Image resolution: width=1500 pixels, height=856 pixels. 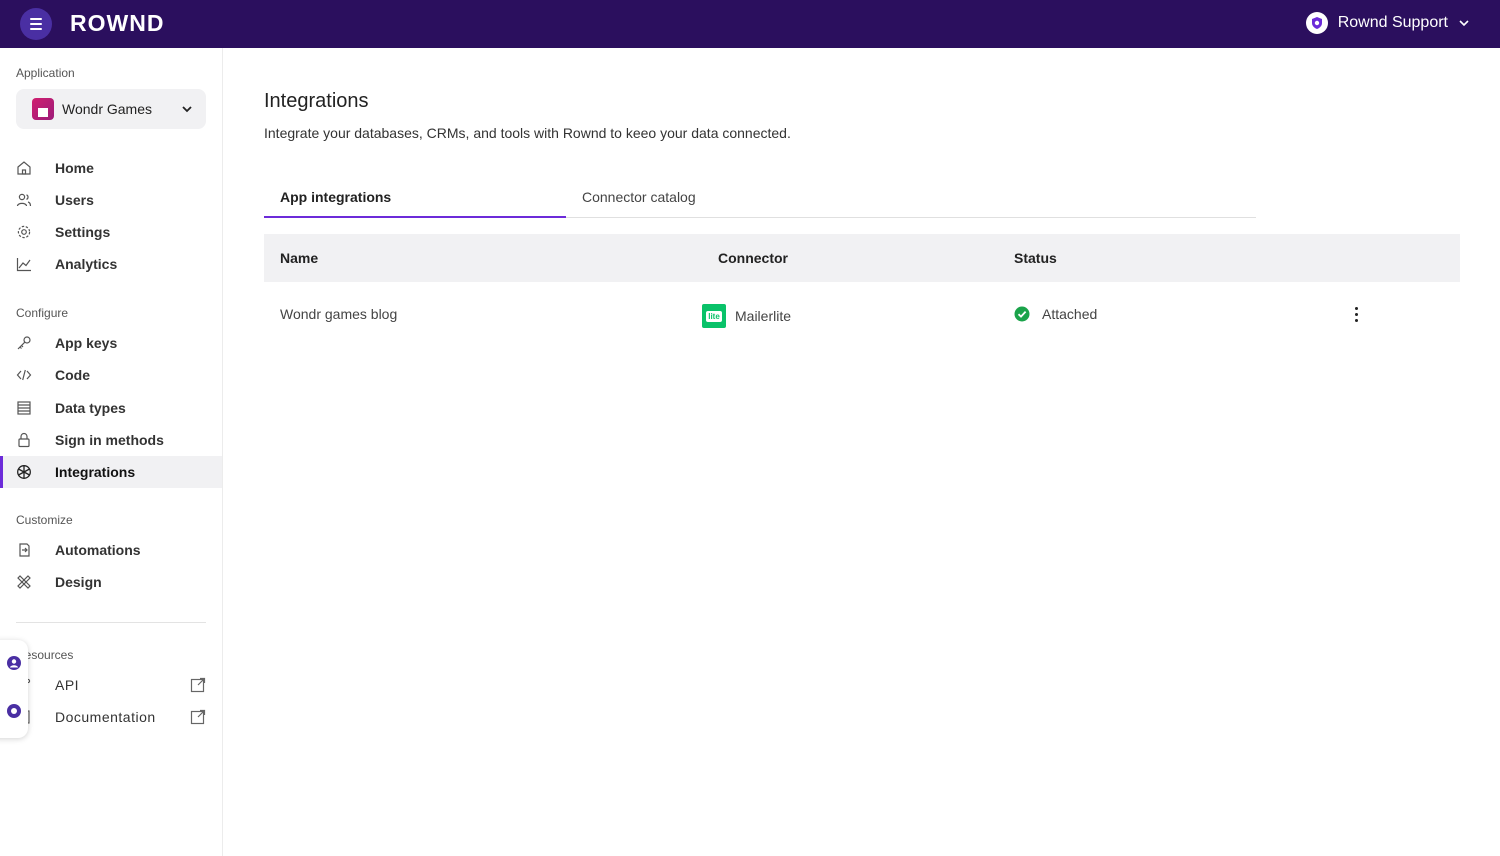 I want to click on check-circle-icon, so click(x=1022, y=314).